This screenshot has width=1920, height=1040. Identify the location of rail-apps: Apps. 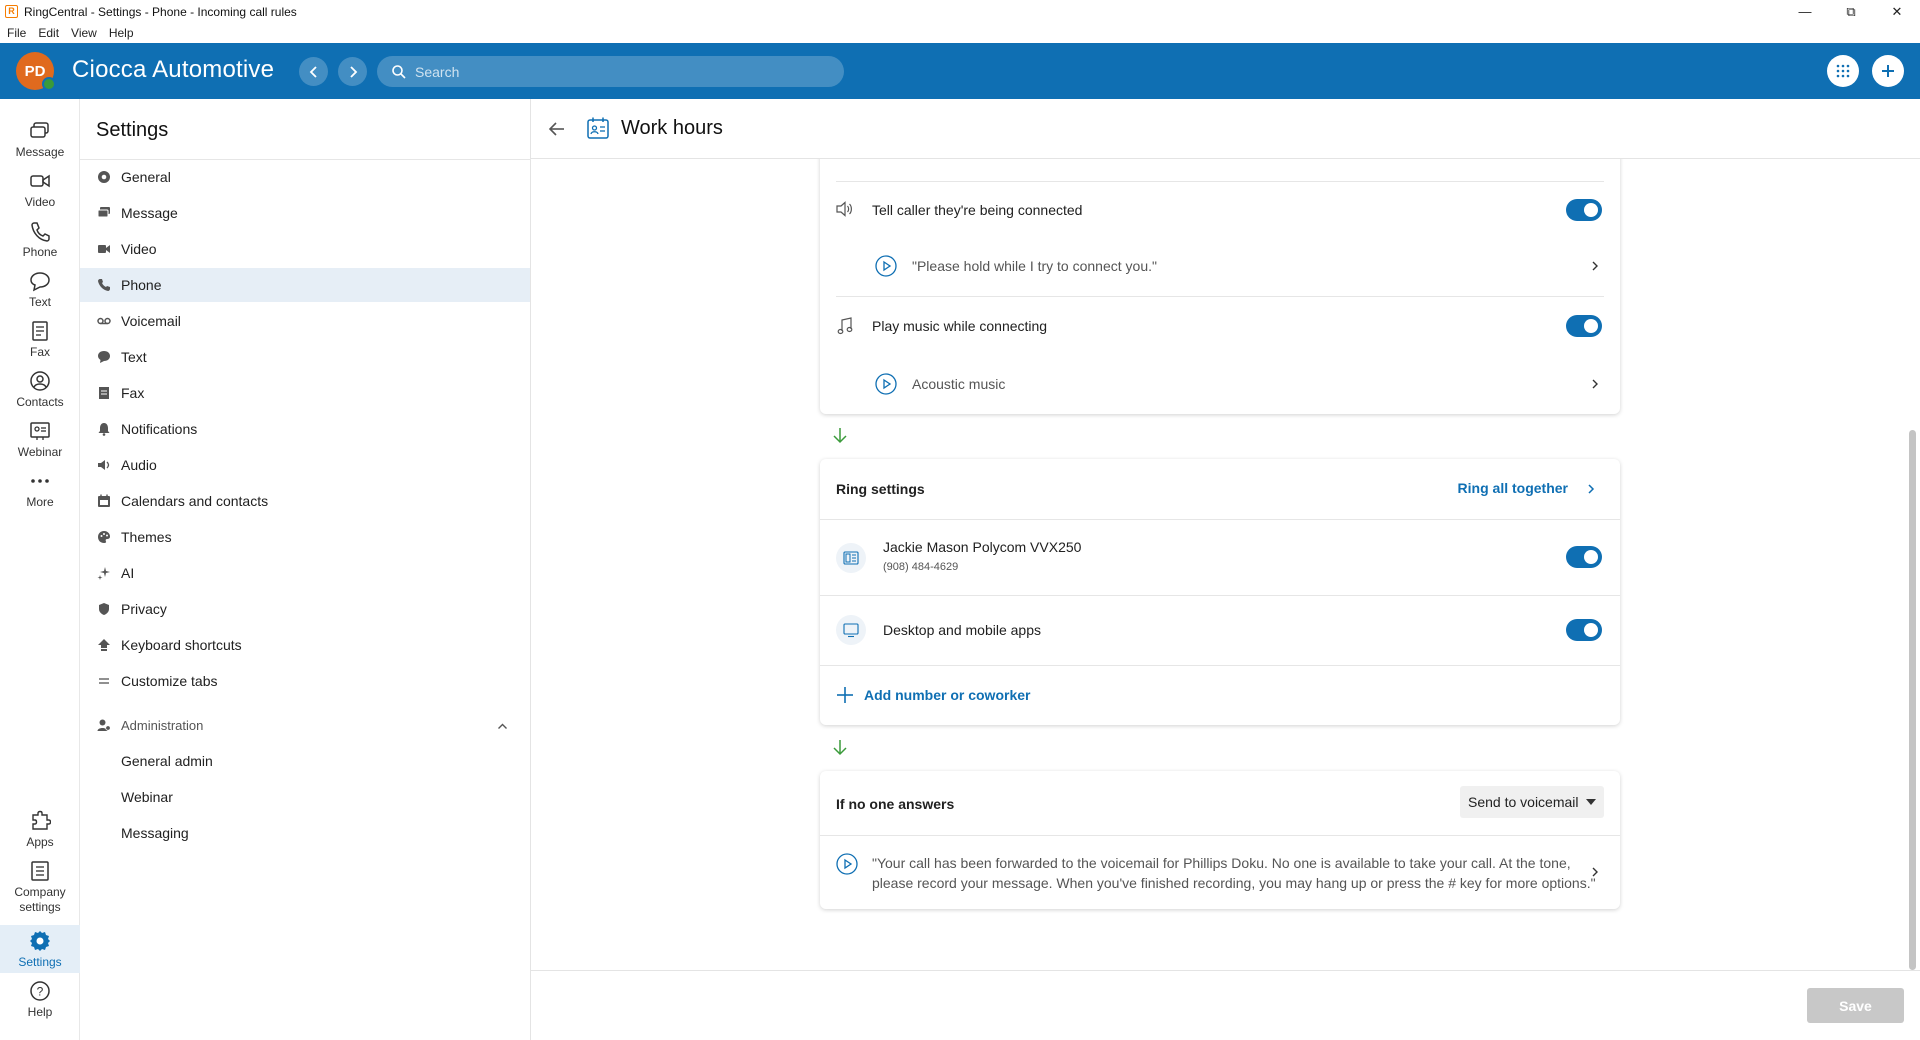
(40, 834).